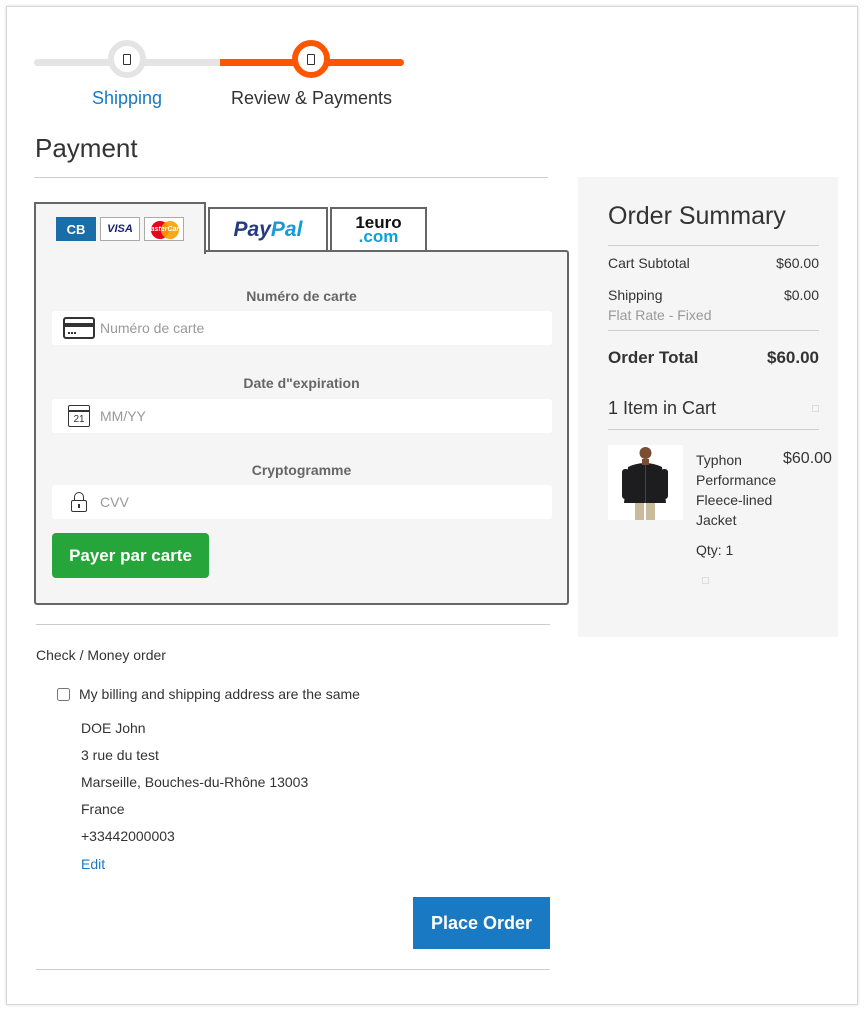  I want to click on address-country: France, so click(103, 809).